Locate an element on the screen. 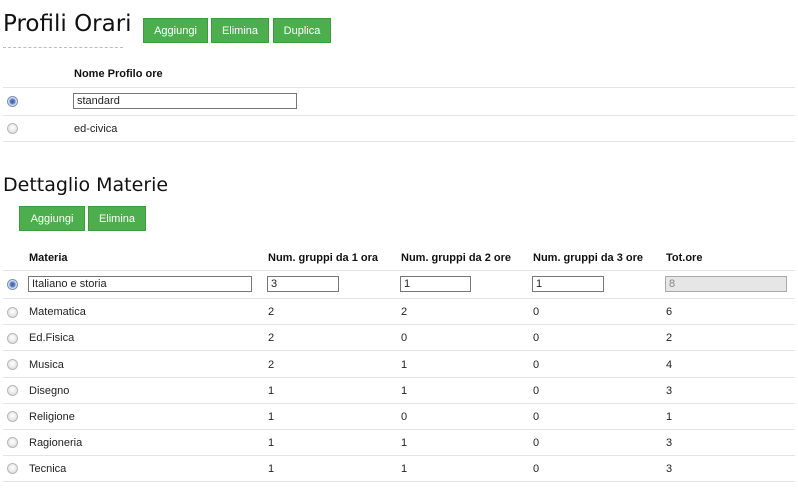 The image size is (798, 495). delete-subject-button: Elimina is located at coordinates (117, 218).